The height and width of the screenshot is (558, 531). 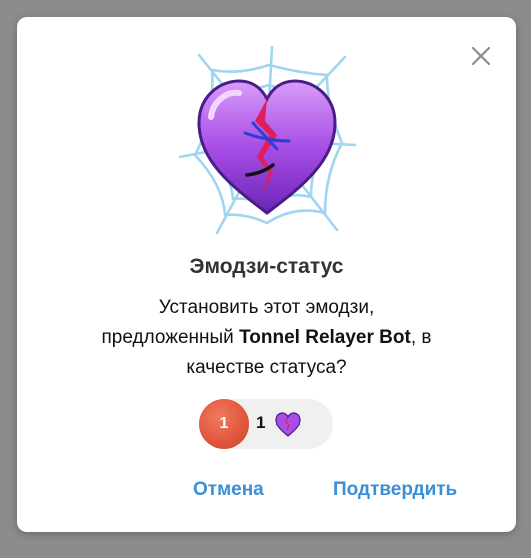 I want to click on broken-purple-heart-spiderweb-icon, so click(x=267, y=140).